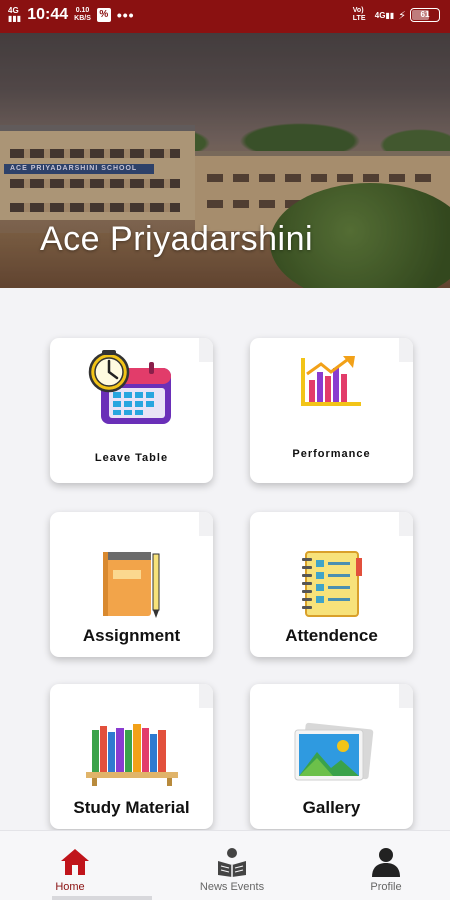 This screenshot has width=450, height=900. I want to click on attendence-card: Attendence, so click(331, 584).